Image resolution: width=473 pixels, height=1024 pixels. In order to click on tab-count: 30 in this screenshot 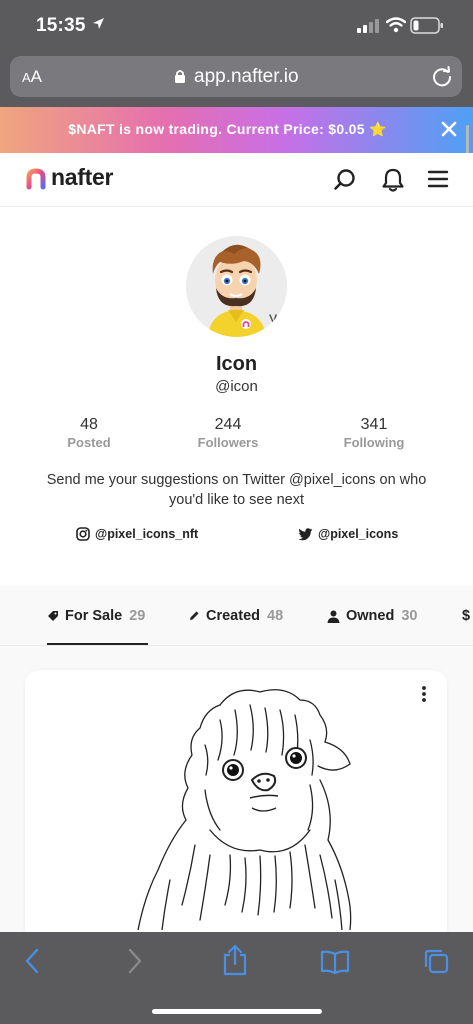, I will do `click(409, 616)`.